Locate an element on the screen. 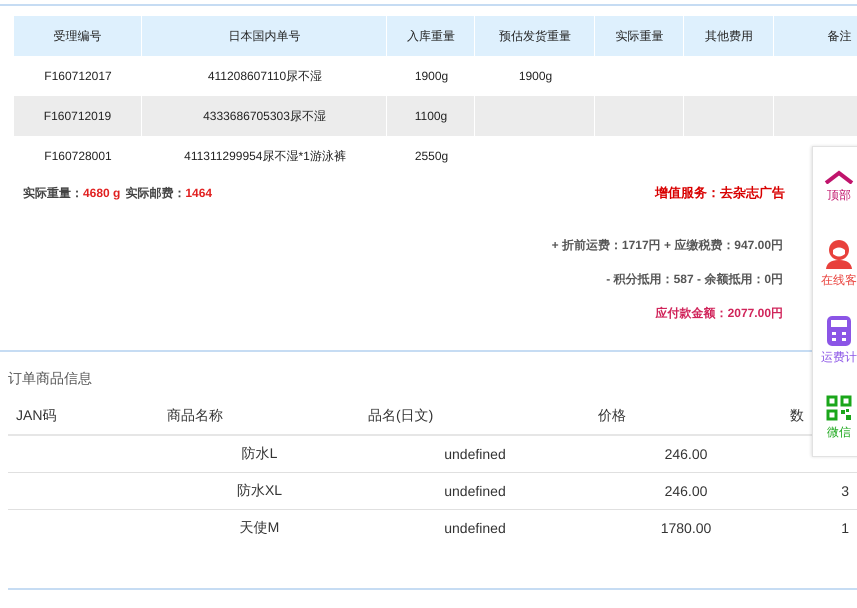 This screenshot has height=608, width=857. fee-line: + 折前运费：1717円 + 应缴税费：947.00円 is located at coordinates (667, 245).